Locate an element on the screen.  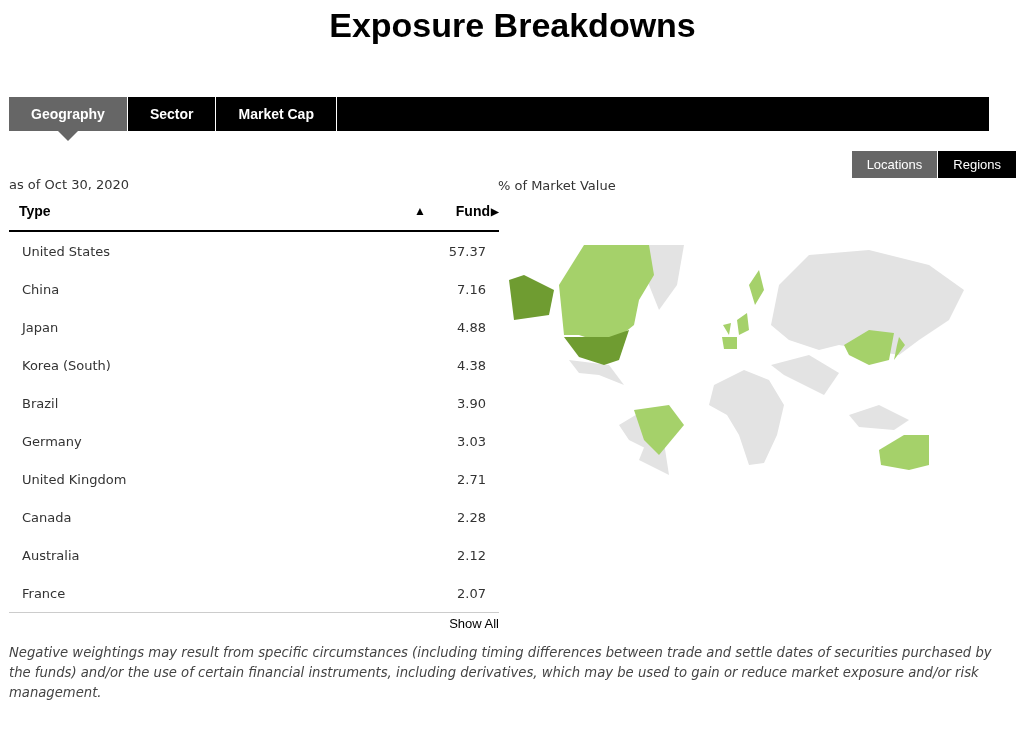
column-header: Type is located at coordinates (35, 211).